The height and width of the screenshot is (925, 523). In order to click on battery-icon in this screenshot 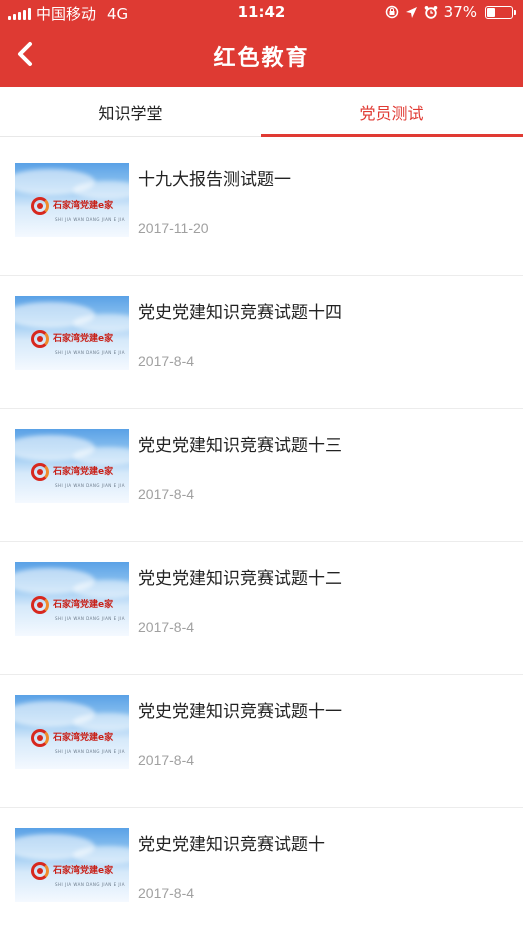, I will do `click(500, 12)`.